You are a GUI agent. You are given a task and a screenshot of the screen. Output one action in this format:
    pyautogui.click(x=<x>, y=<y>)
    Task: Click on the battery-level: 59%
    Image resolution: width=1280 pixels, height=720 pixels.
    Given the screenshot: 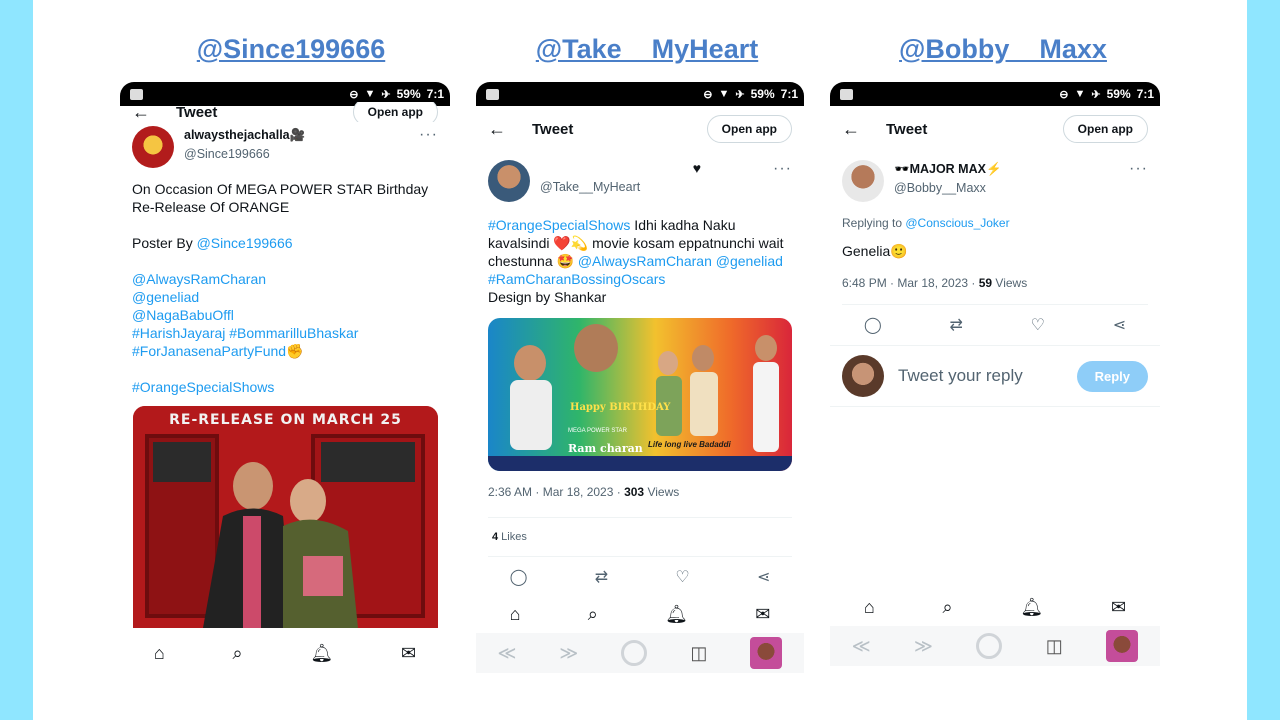 What is the action you would take?
    pyautogui.click(x=408, y=94)
    